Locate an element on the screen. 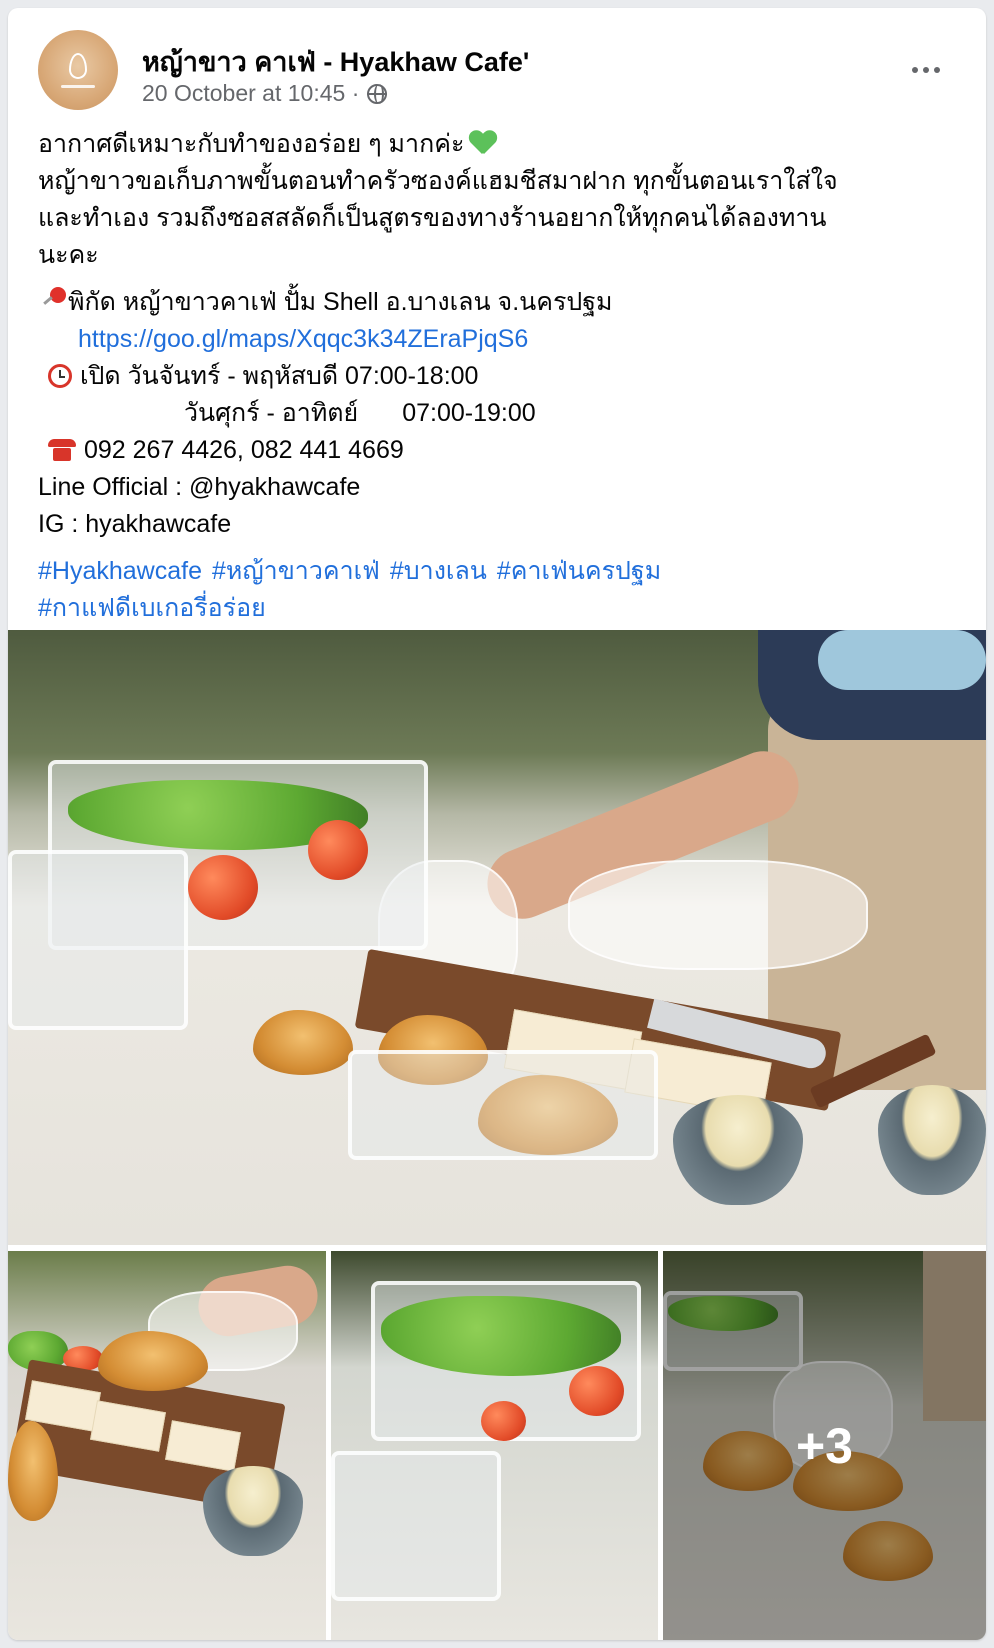  thumbnail-photo: +3 is located at coordinates (824, 1445).